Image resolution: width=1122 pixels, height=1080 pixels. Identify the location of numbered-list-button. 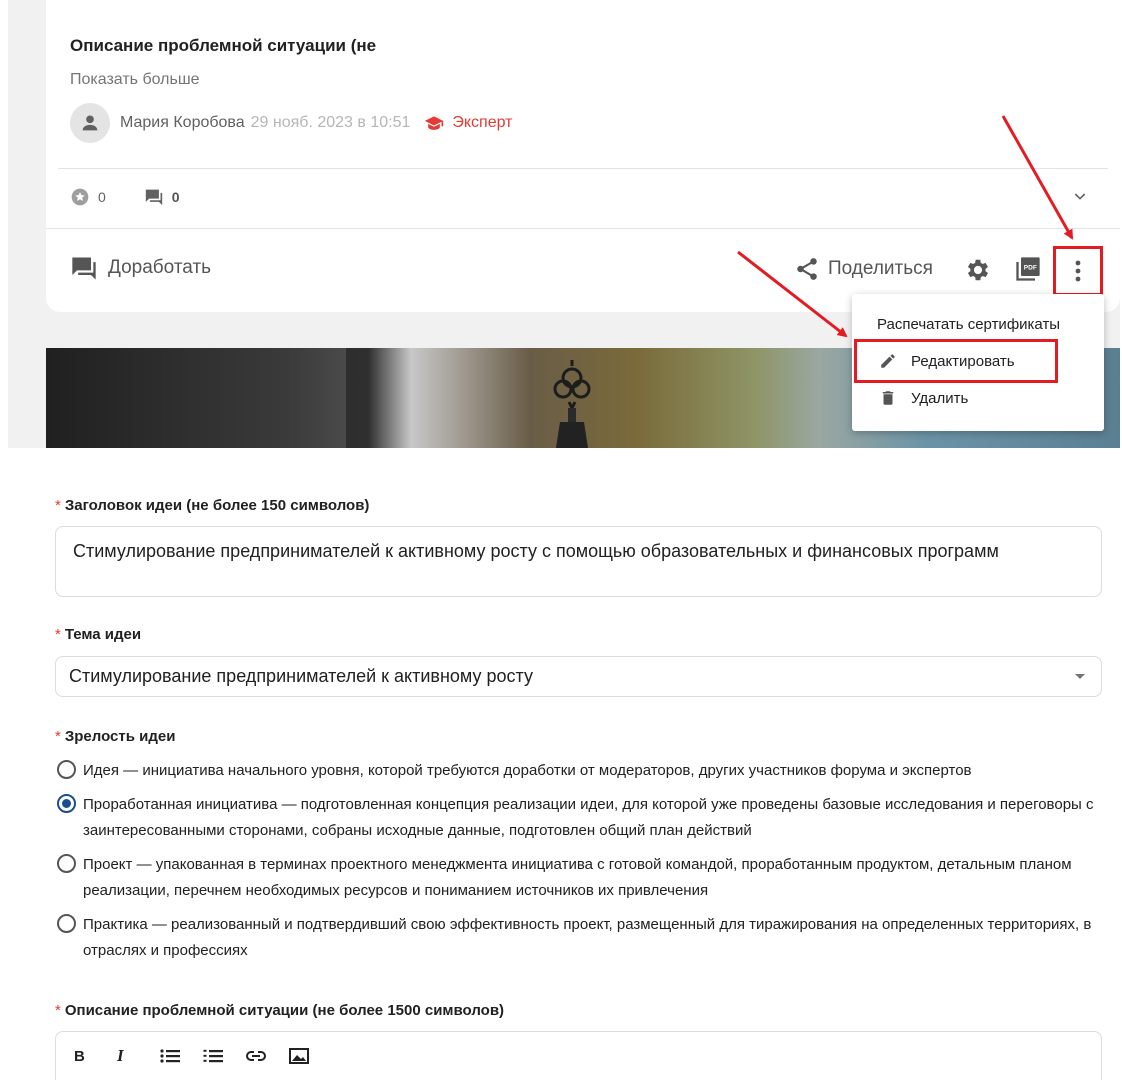
(224, 1056).